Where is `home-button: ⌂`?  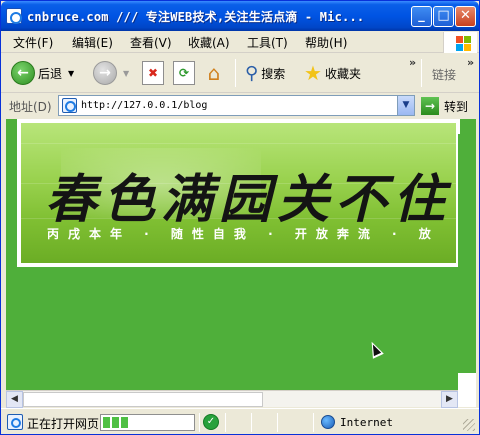 home-button: ⌂ is located at coordinates (214, 73).